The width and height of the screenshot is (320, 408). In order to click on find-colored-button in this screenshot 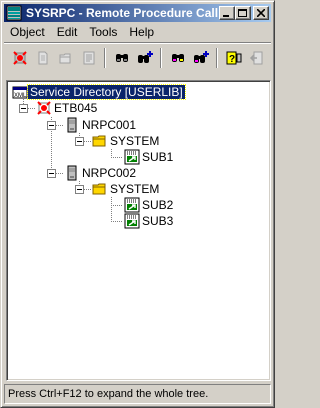, I will do `click(177, 58)`.